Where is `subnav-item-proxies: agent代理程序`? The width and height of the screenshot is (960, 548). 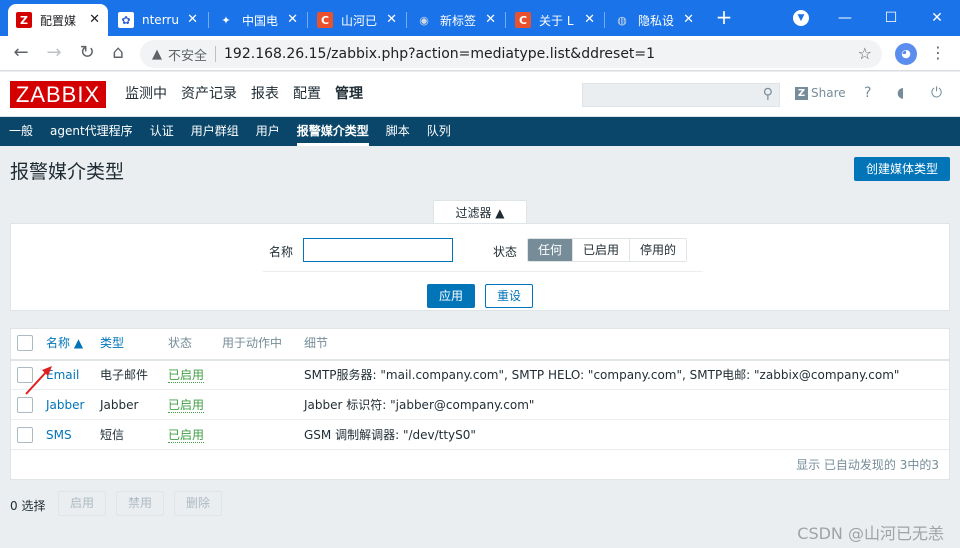 subnav-item-proxies: agent代理程序 is located at coordinates (91, 131).